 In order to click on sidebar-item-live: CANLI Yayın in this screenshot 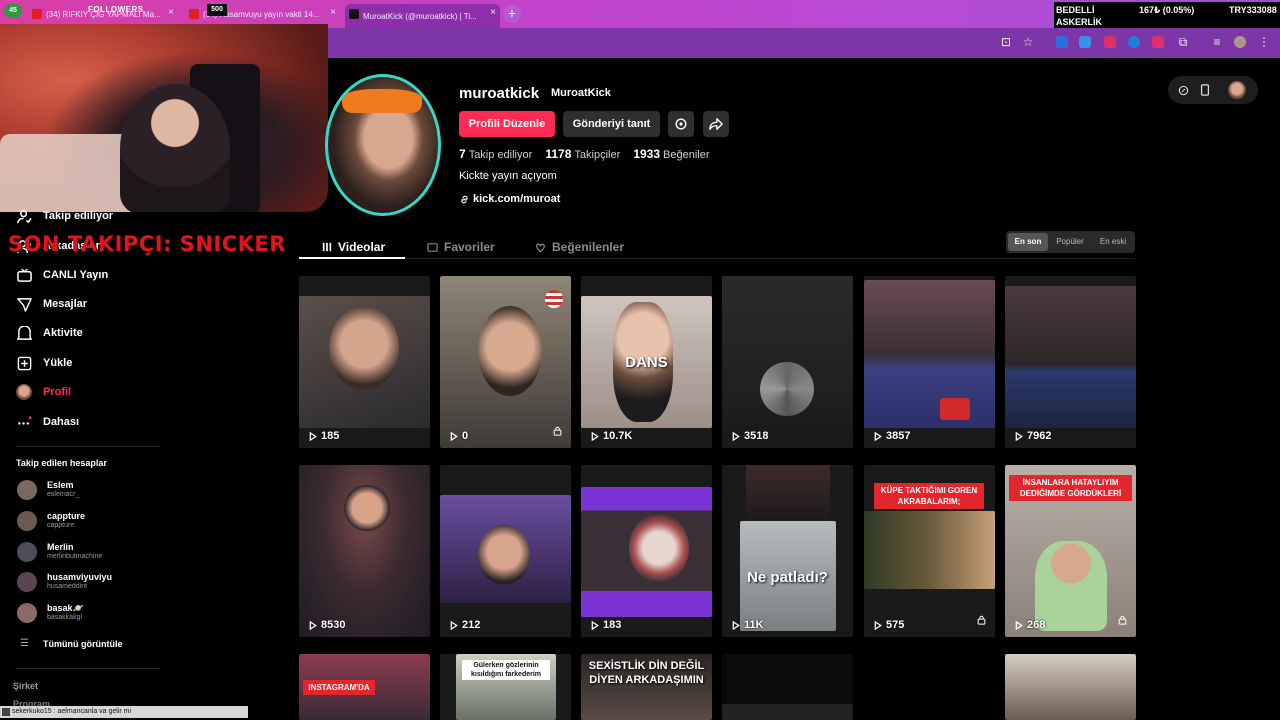, I will do `click(62, 275)`.